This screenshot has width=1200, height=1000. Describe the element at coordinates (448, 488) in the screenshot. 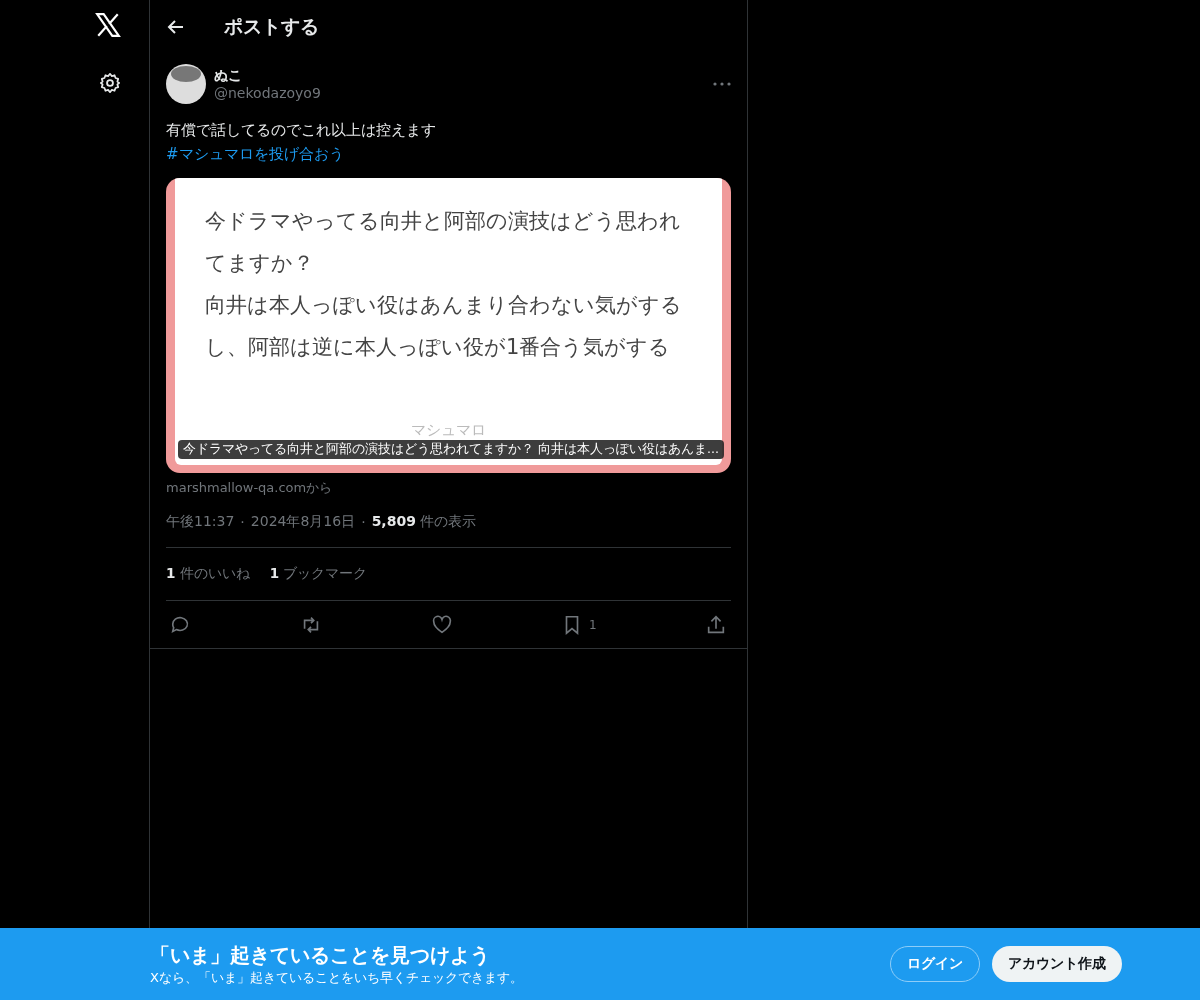

I see `source-link: marshmallow-qa.comから` at that location.